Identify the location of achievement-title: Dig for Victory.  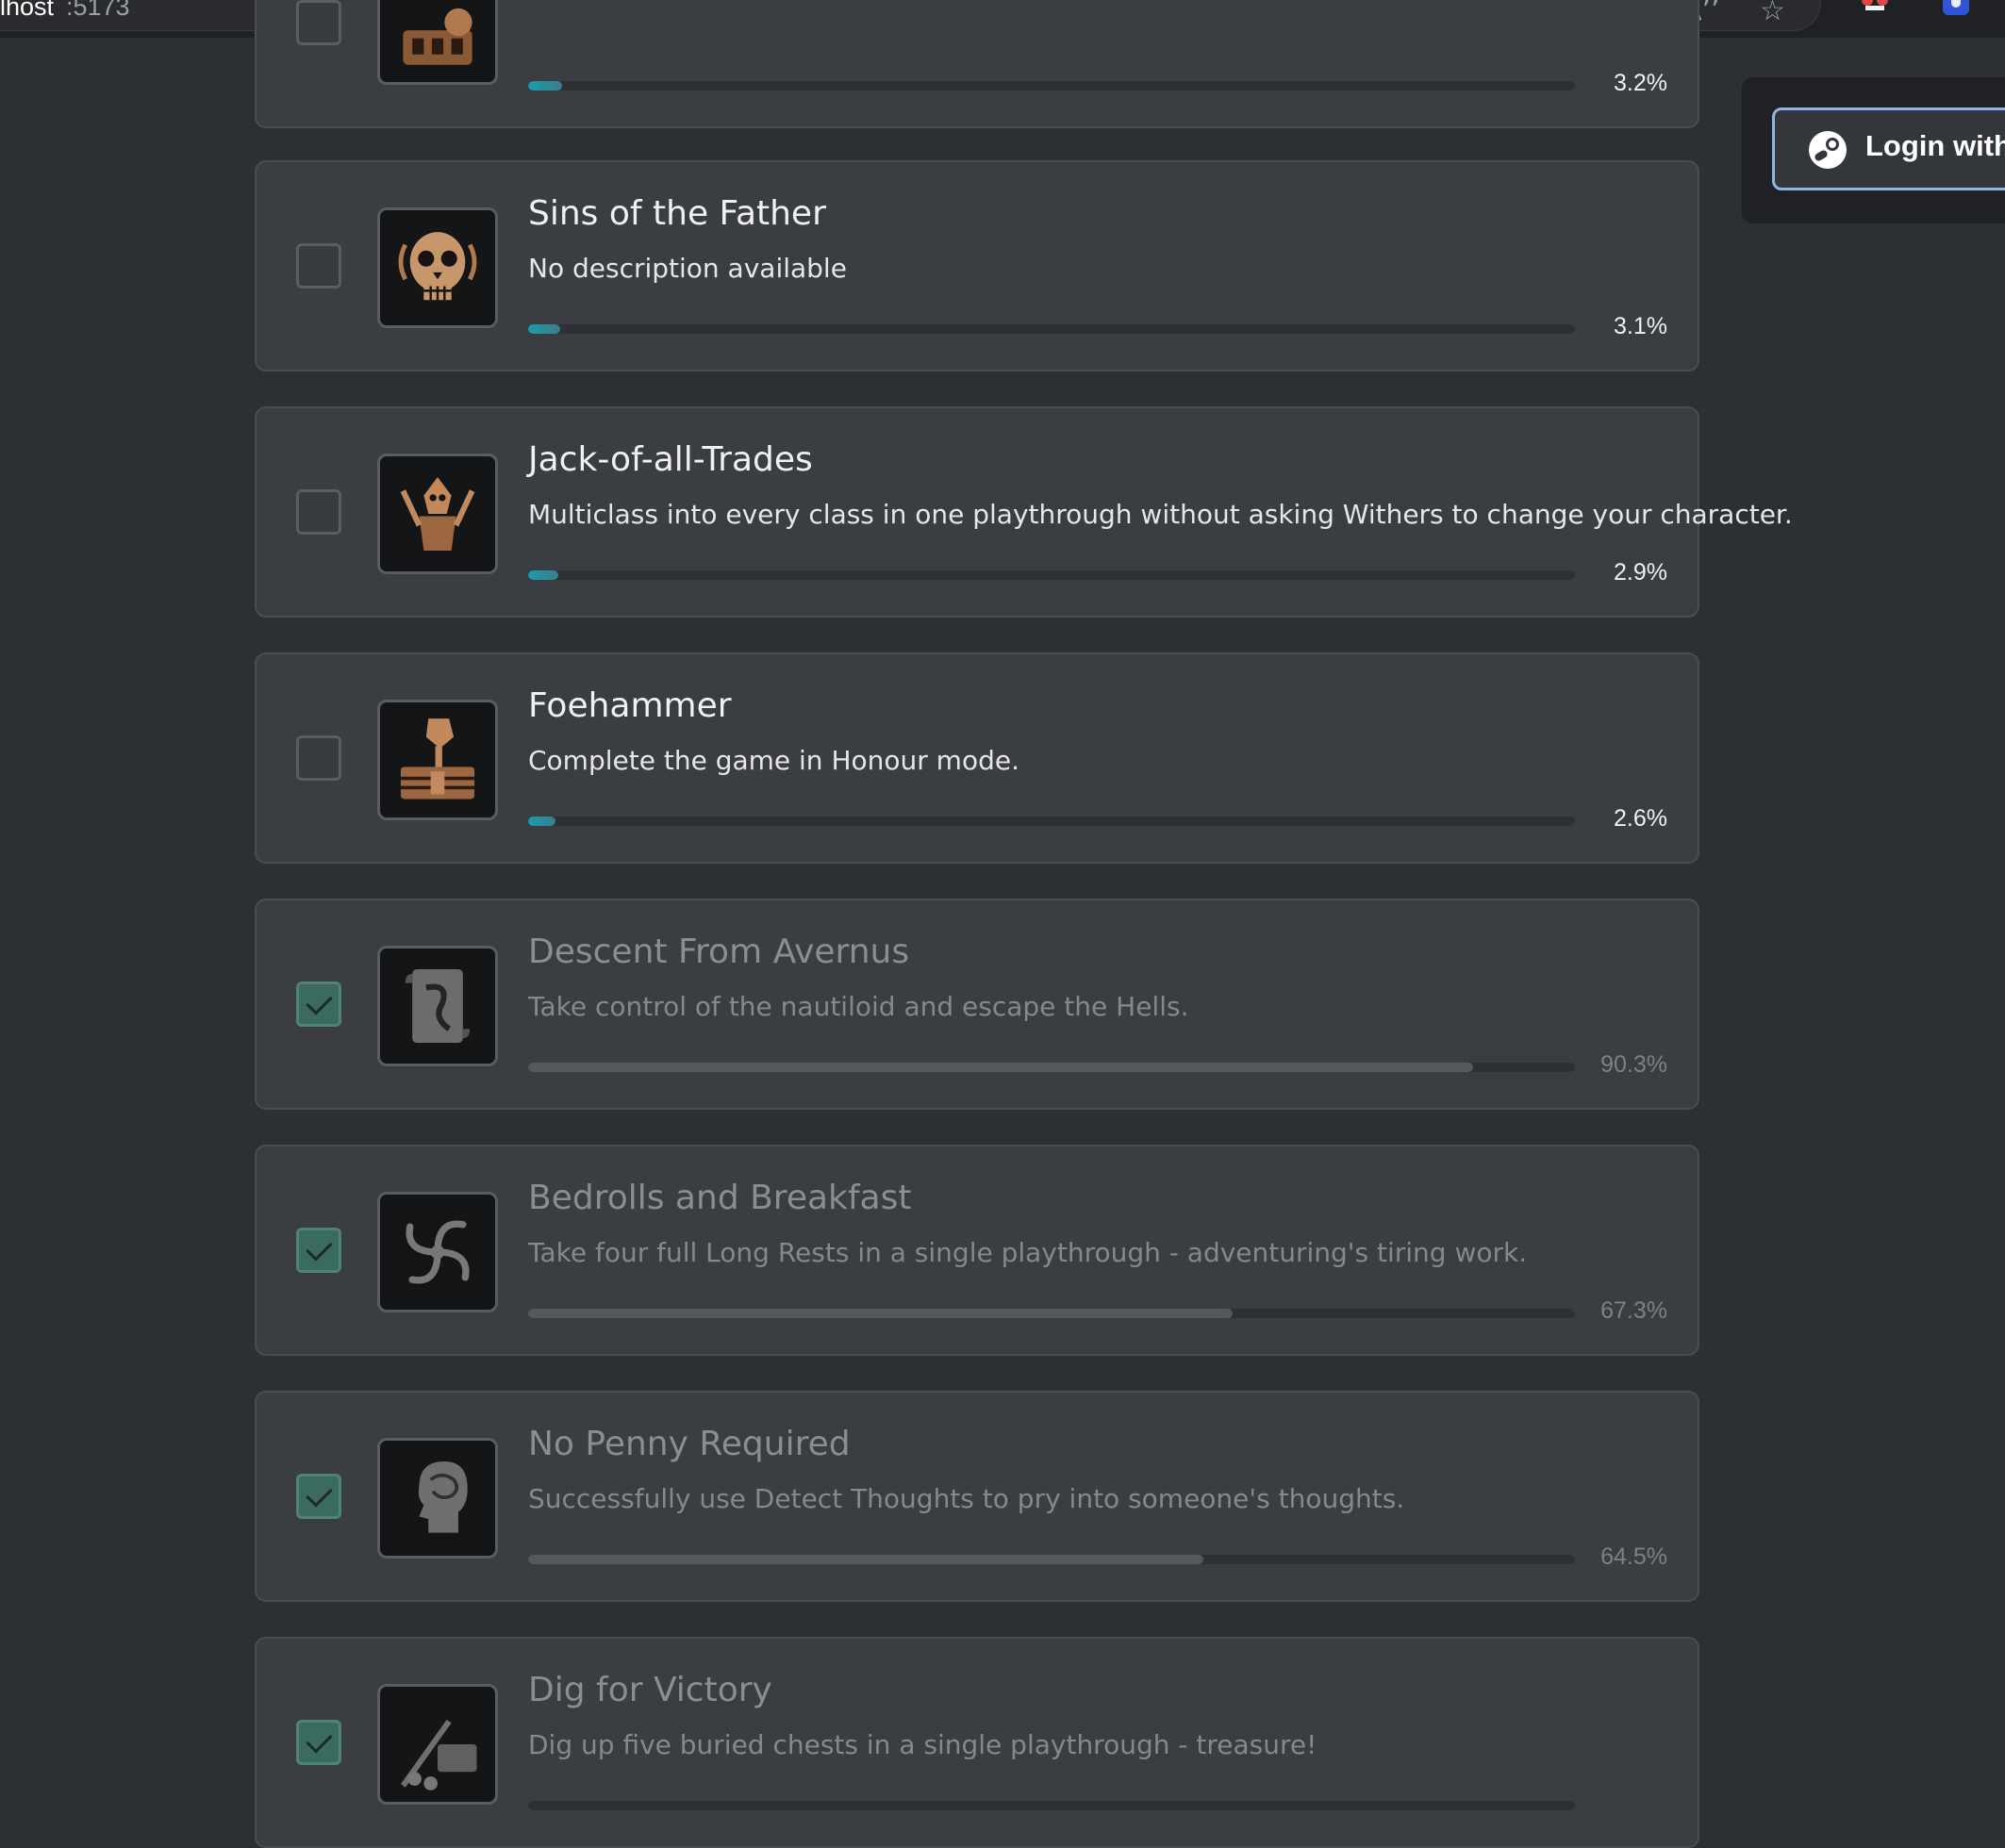
(650, 1690).